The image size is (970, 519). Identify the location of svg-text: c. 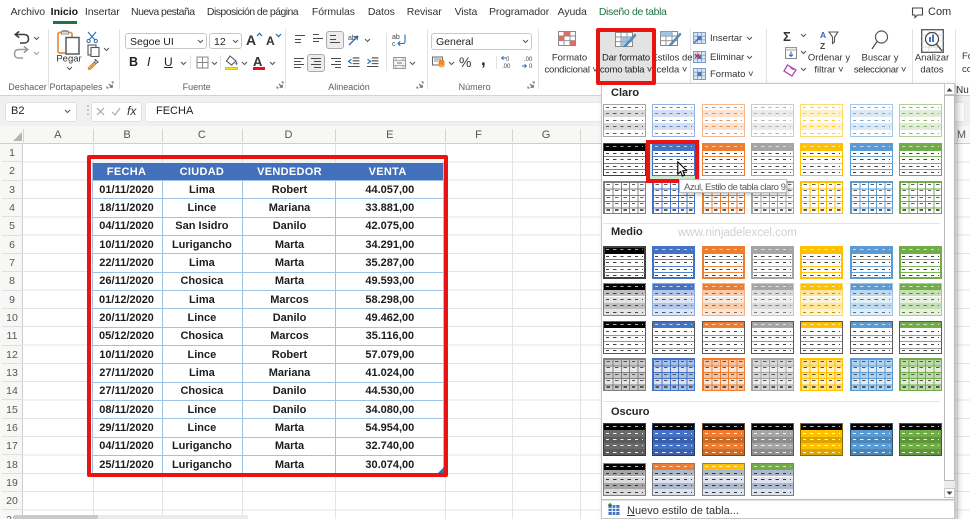
(394, 43).